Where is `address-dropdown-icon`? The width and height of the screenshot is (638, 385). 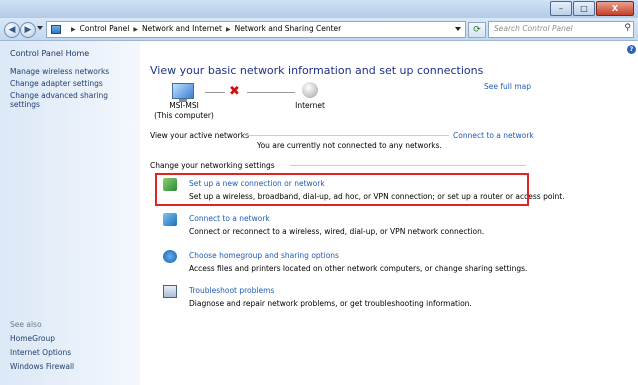 address-dropdown-icon is located at coordinates (458, 29).